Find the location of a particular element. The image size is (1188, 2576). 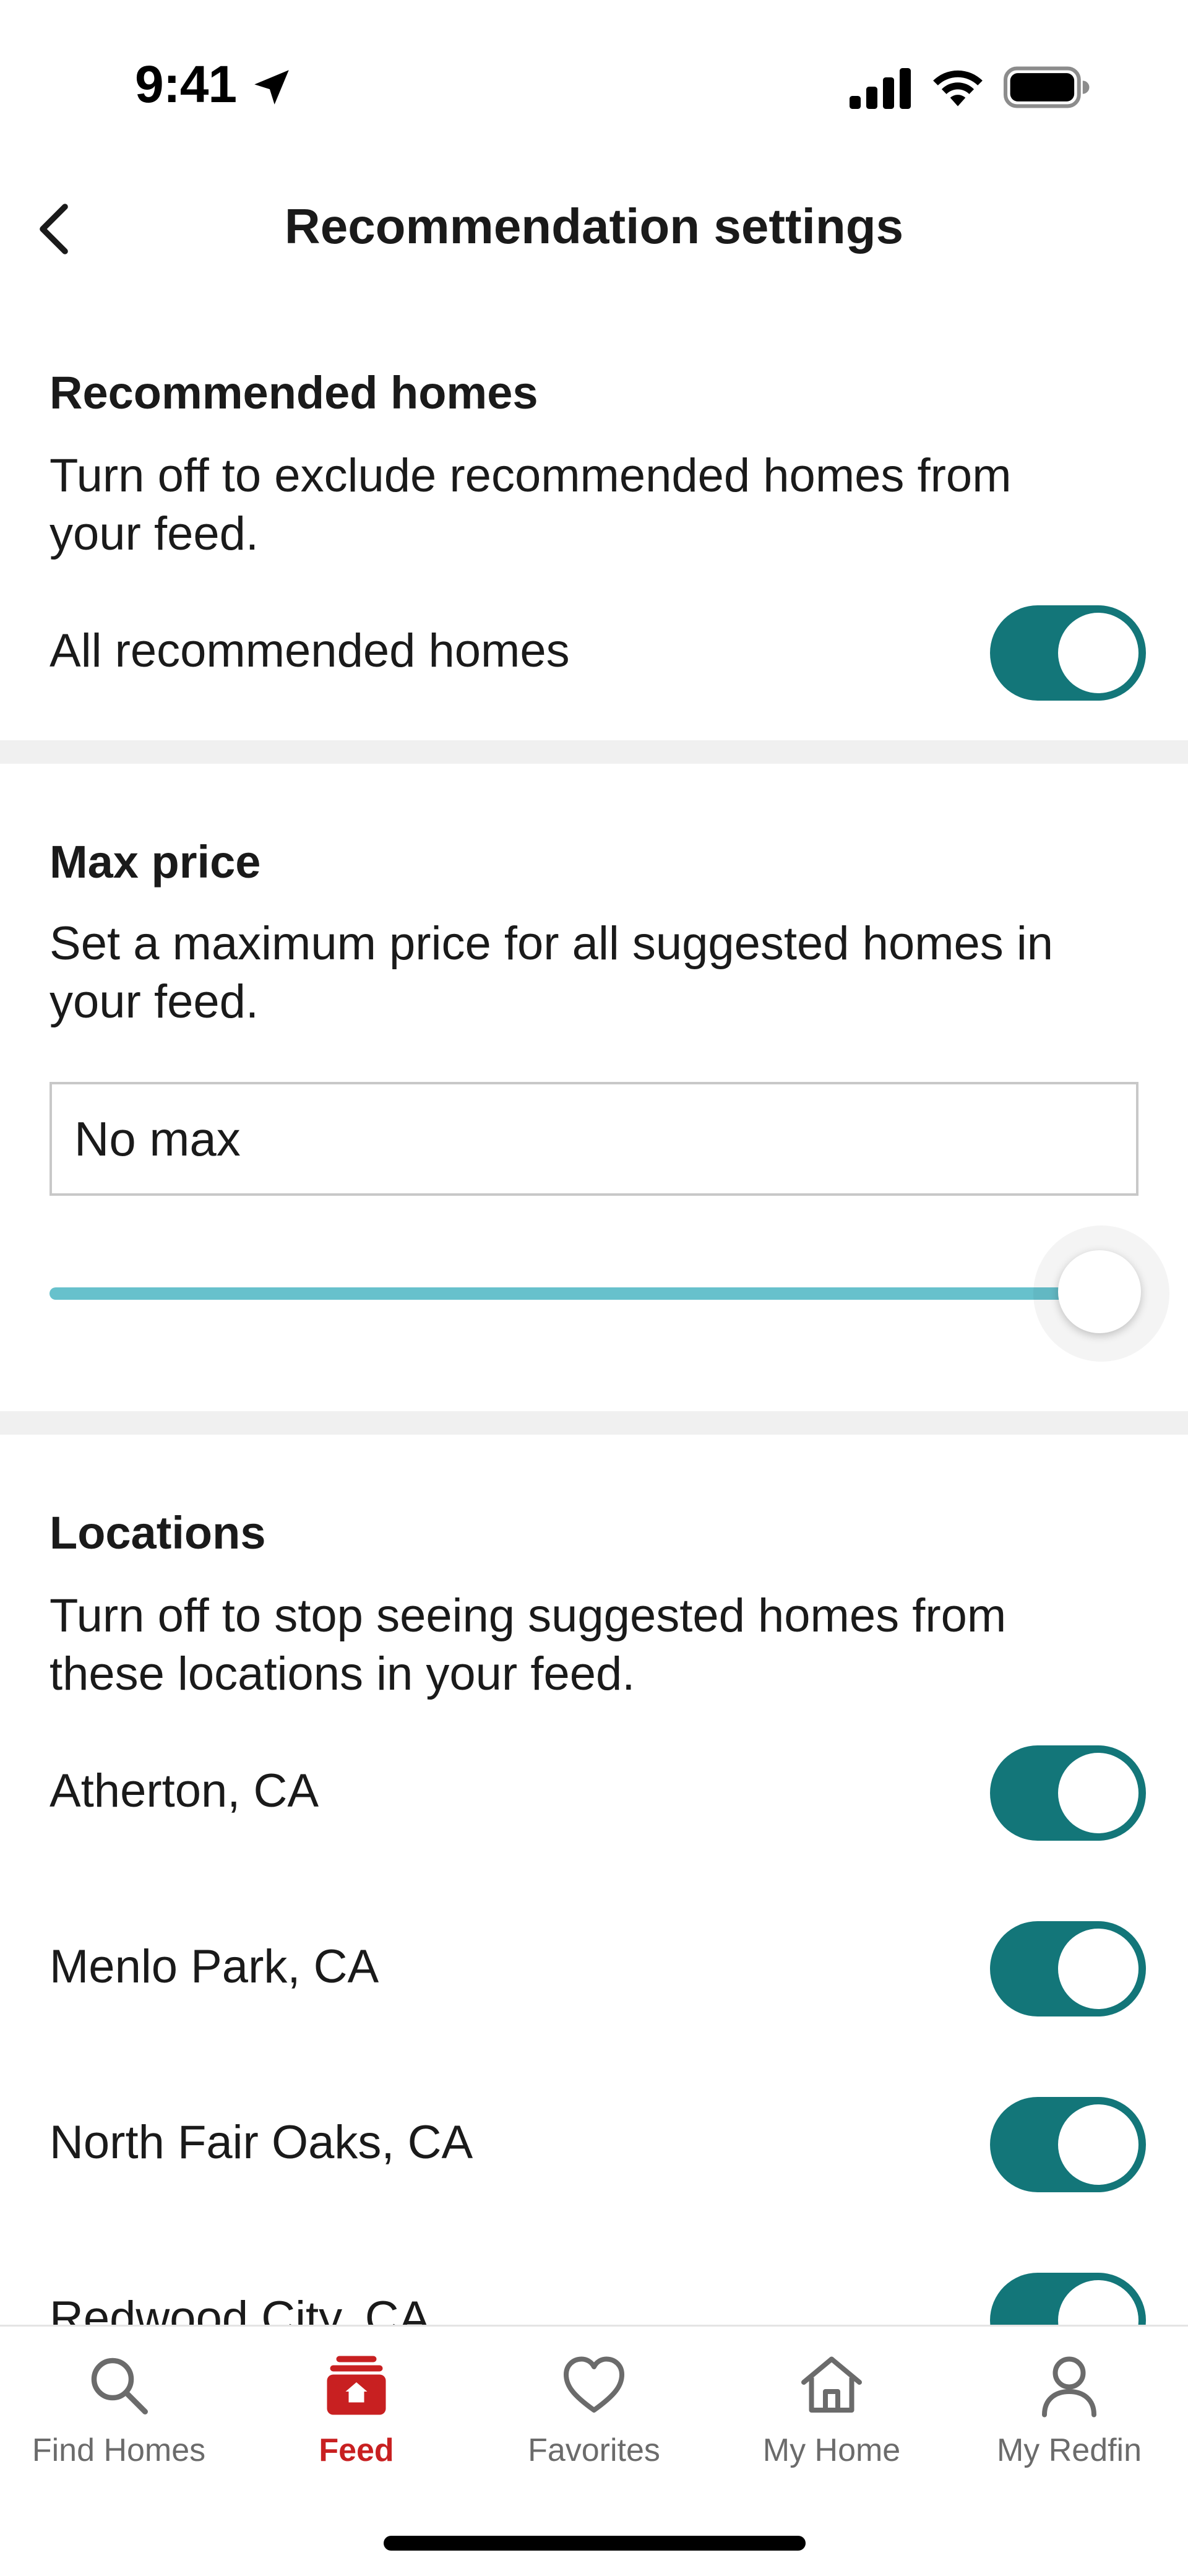

location-label: Menlo Park, CA is located at coordinates (215, 1966).